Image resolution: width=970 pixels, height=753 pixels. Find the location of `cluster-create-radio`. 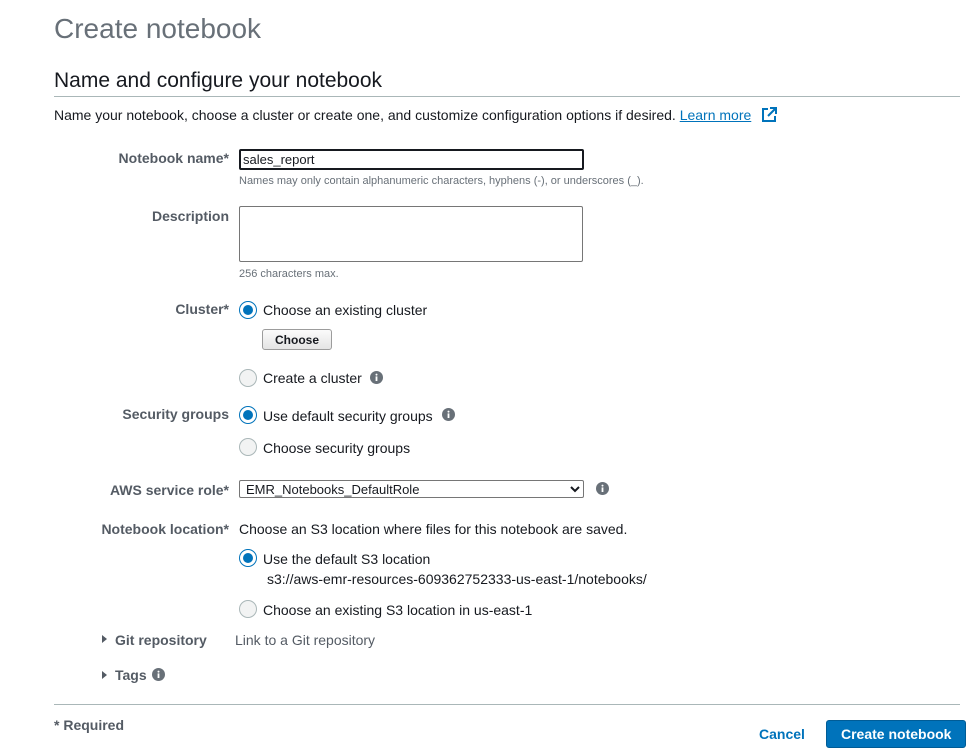

cluster-create-radio is located at coordinates (248, 378).